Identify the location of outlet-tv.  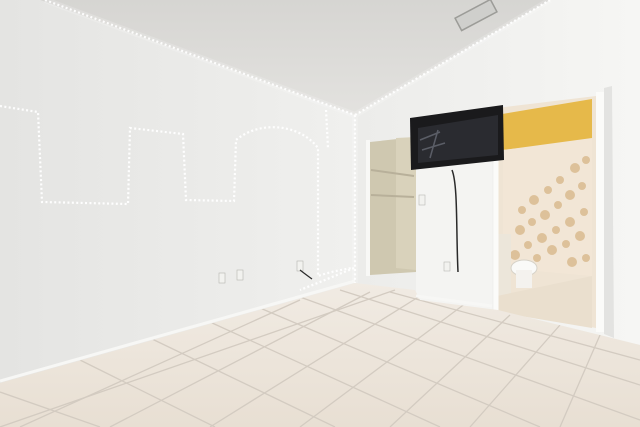
(447, 266).